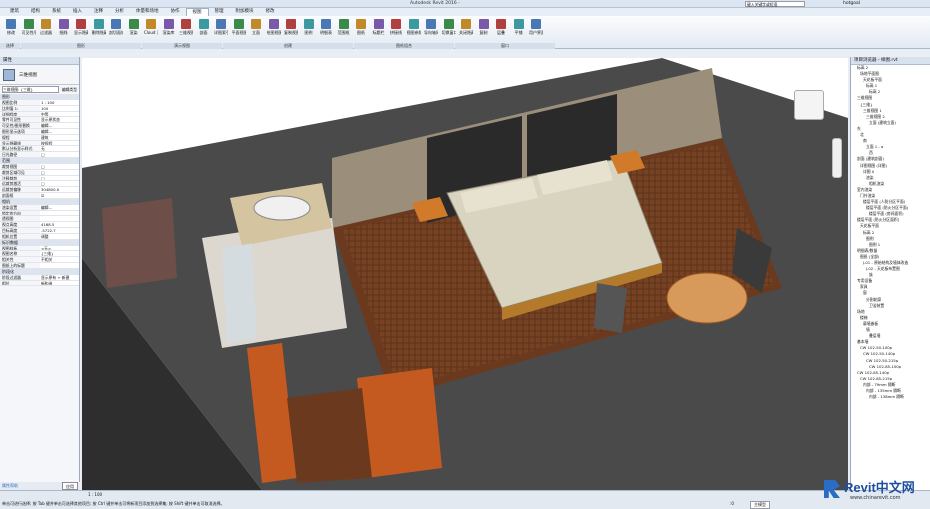 The image size is (930, 509). I want to click on ribbon-button-14: 立面, so click(256, 30).